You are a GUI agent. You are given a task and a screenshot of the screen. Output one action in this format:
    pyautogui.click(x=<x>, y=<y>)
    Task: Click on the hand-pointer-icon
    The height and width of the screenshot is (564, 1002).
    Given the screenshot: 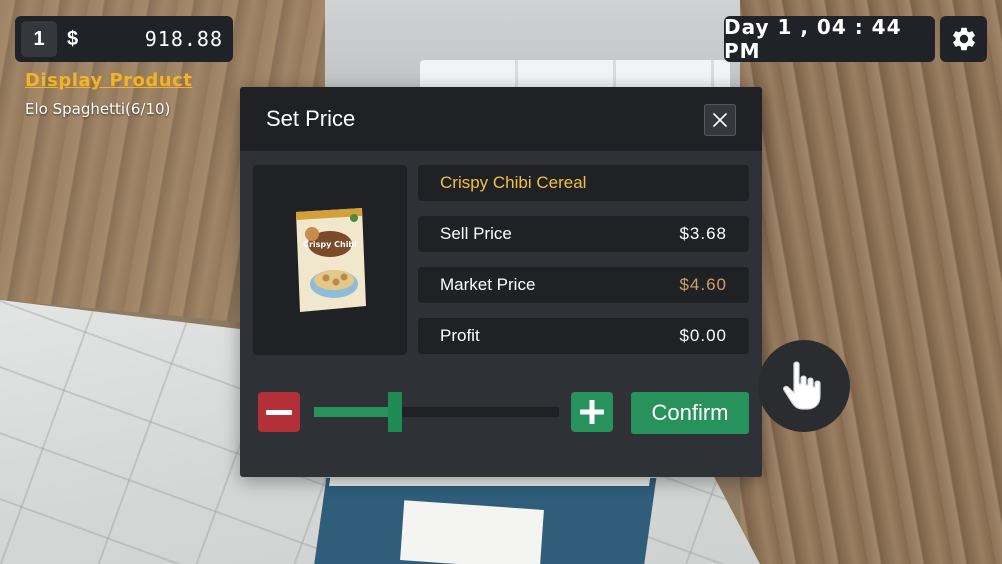 What is the action you would take?
    pyautogui.click(x=802, y=385)
    